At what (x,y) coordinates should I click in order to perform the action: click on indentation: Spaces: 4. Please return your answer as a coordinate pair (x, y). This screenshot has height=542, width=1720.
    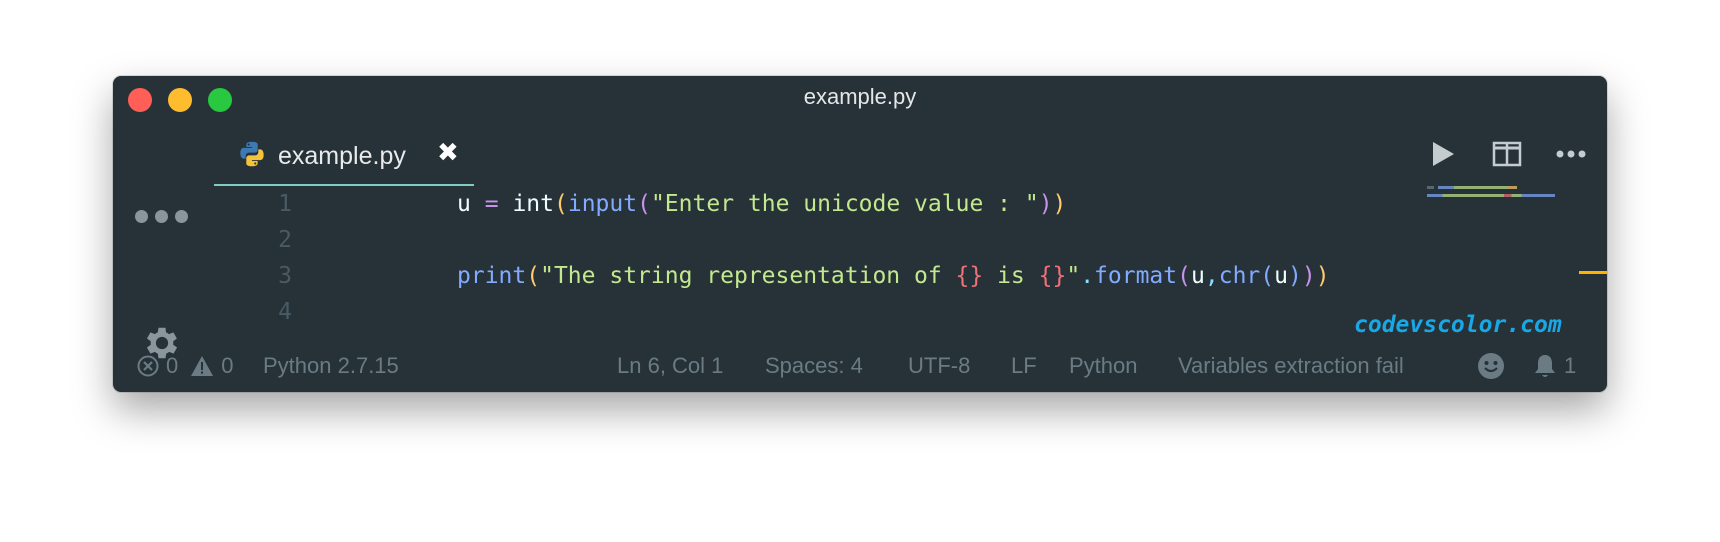
    Looking at the image, I should click on (814, 366).